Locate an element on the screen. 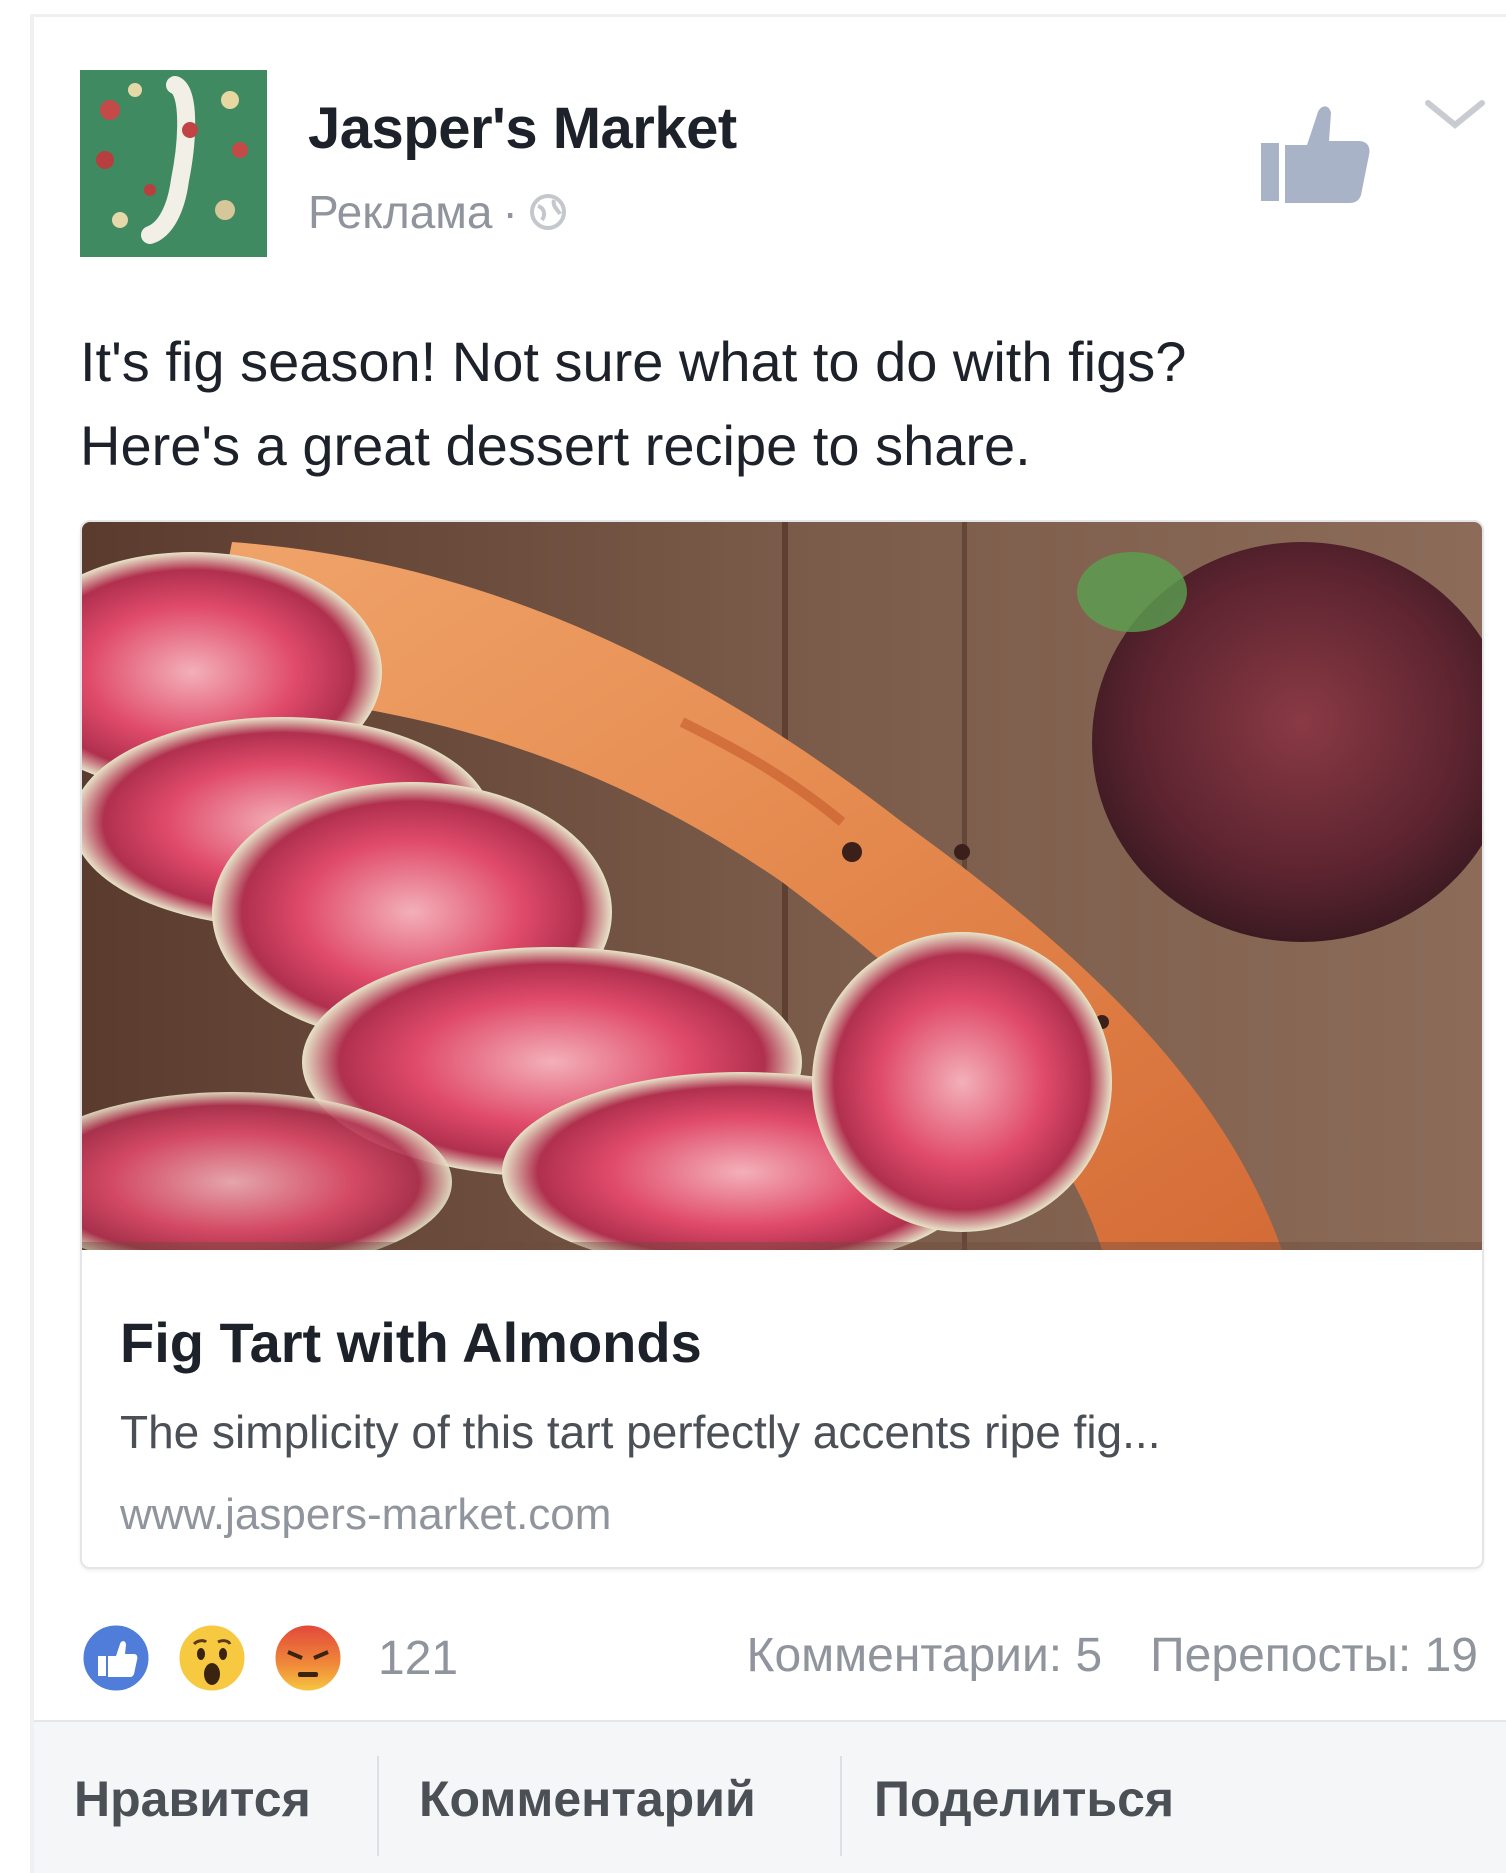 The height and width of the screenshot is (1873, 1506). comments-count: Комментарии: 5 is located at coordinates (924, 1655).